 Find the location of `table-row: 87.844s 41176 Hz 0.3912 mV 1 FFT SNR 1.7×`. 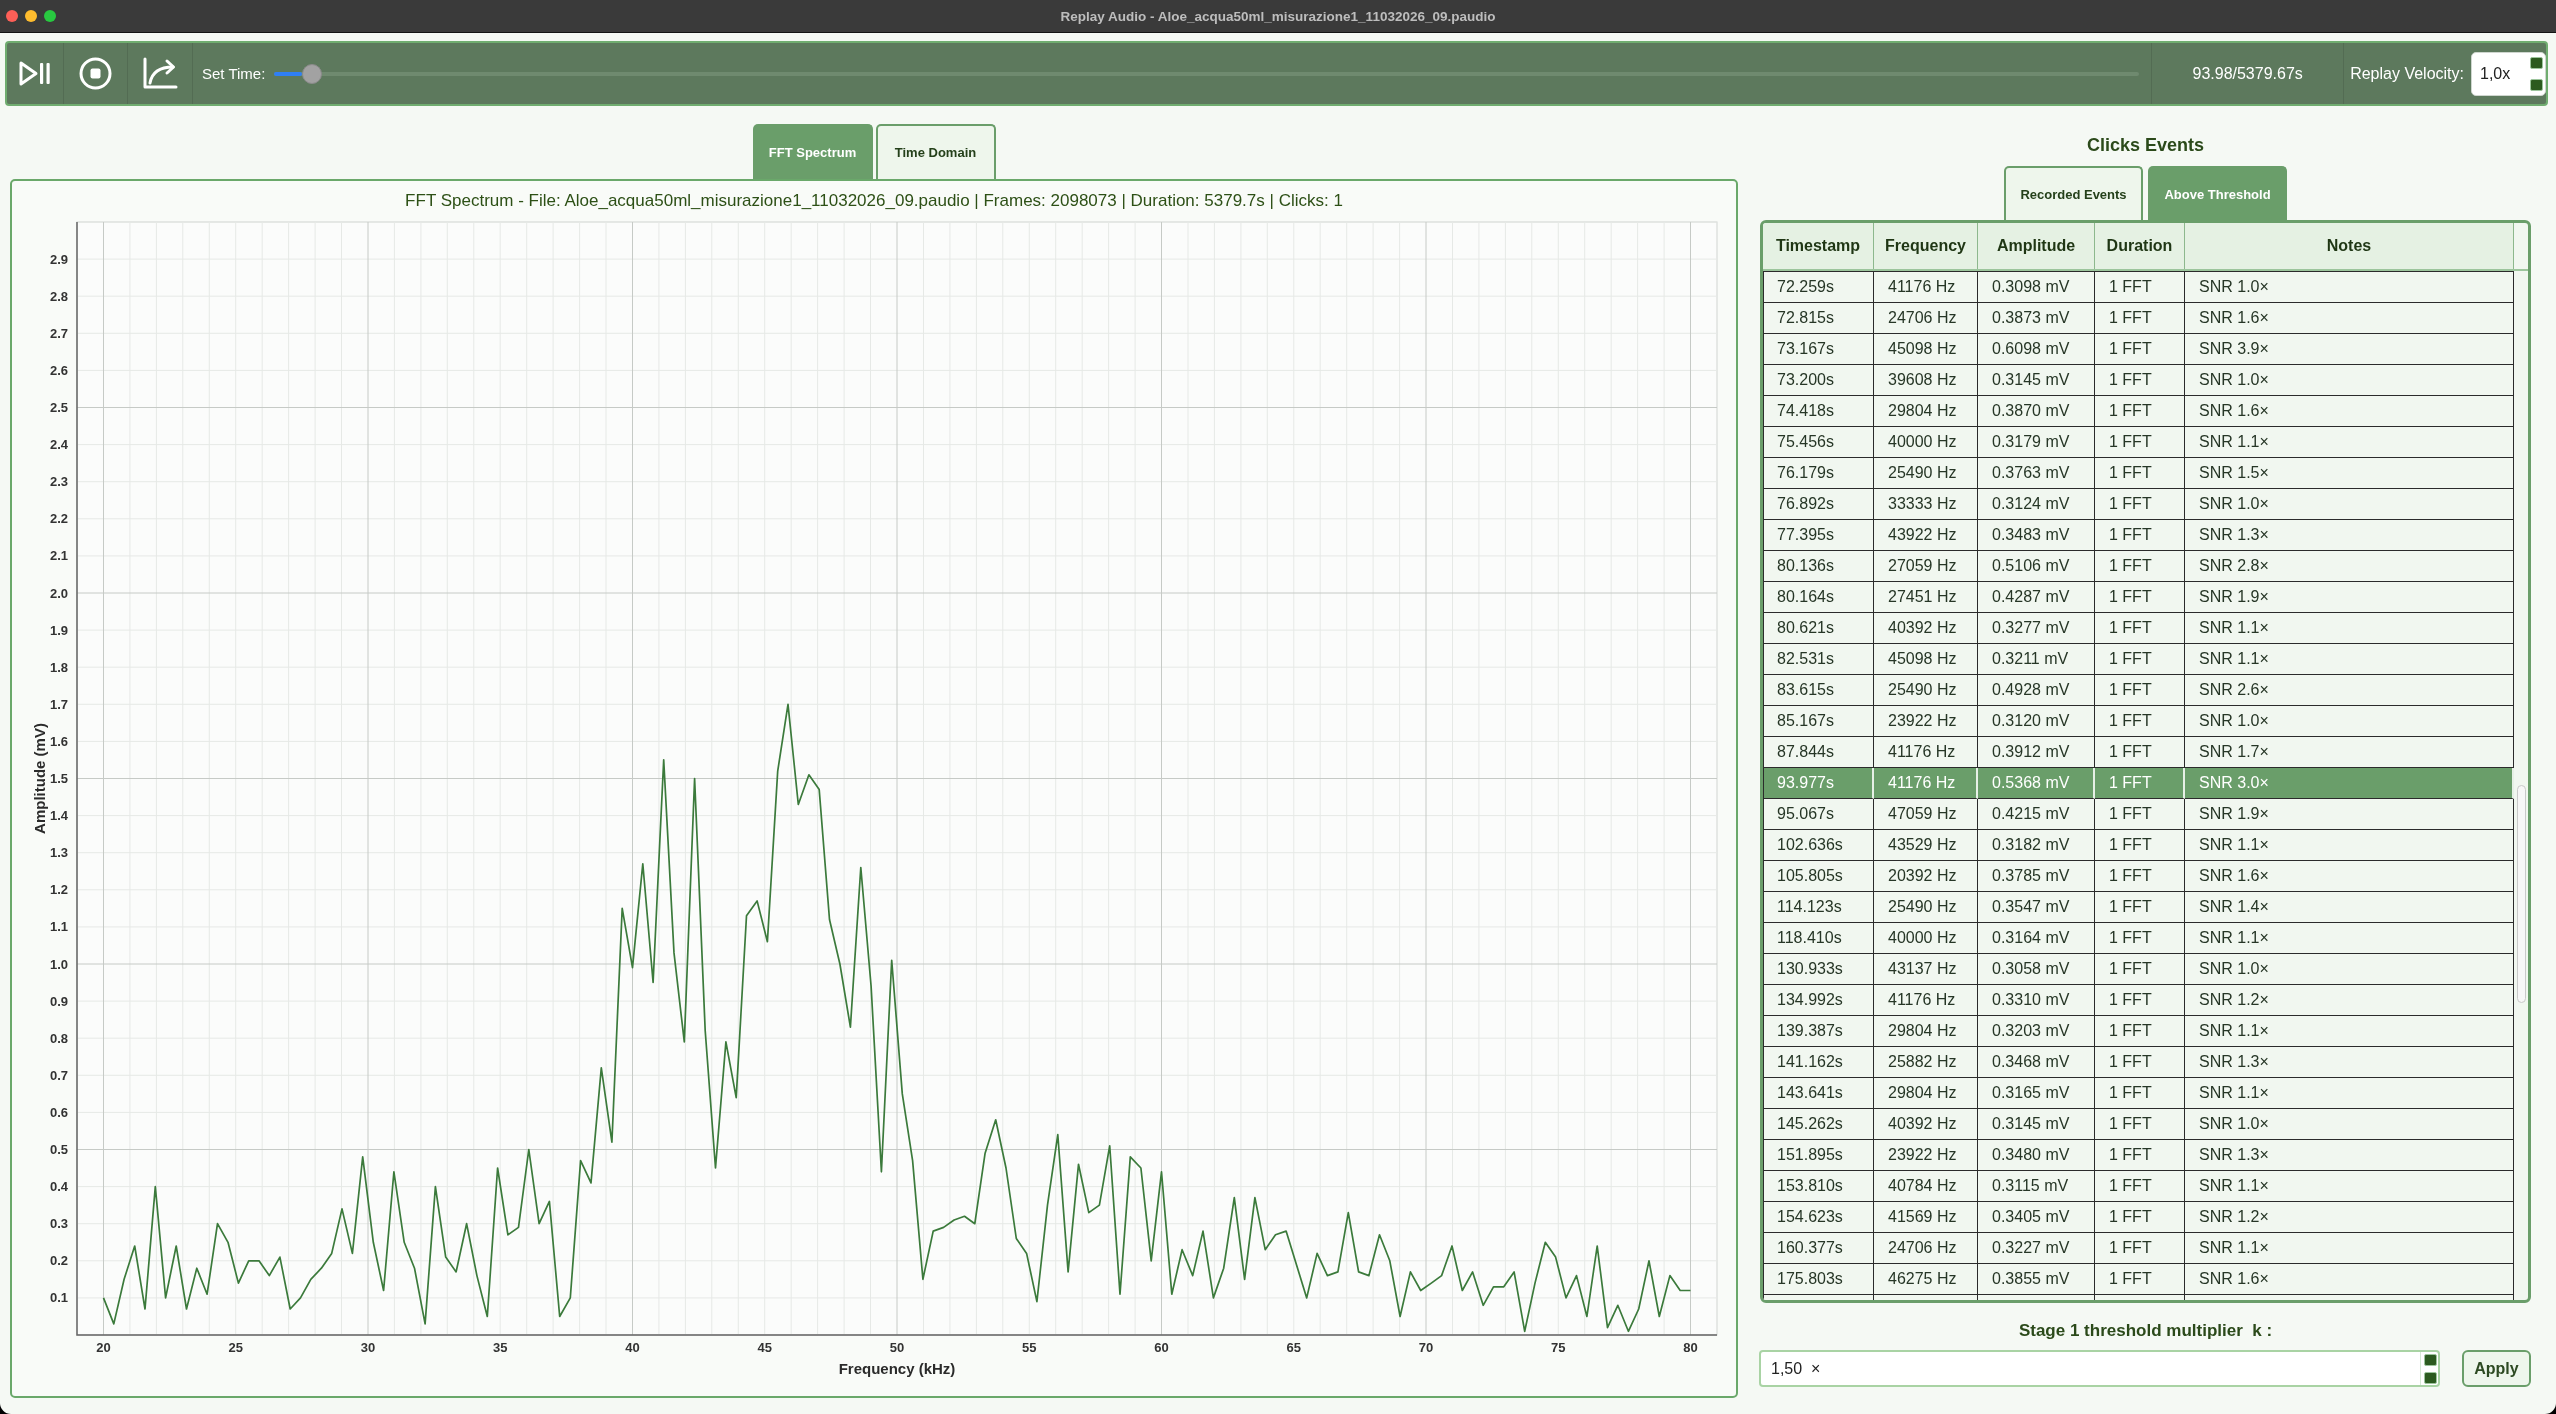

table-row: 87.844s 41176 Hz 0.3912 mV 1 FFT SNR 1.7× is located at coordinates (2138, 752).